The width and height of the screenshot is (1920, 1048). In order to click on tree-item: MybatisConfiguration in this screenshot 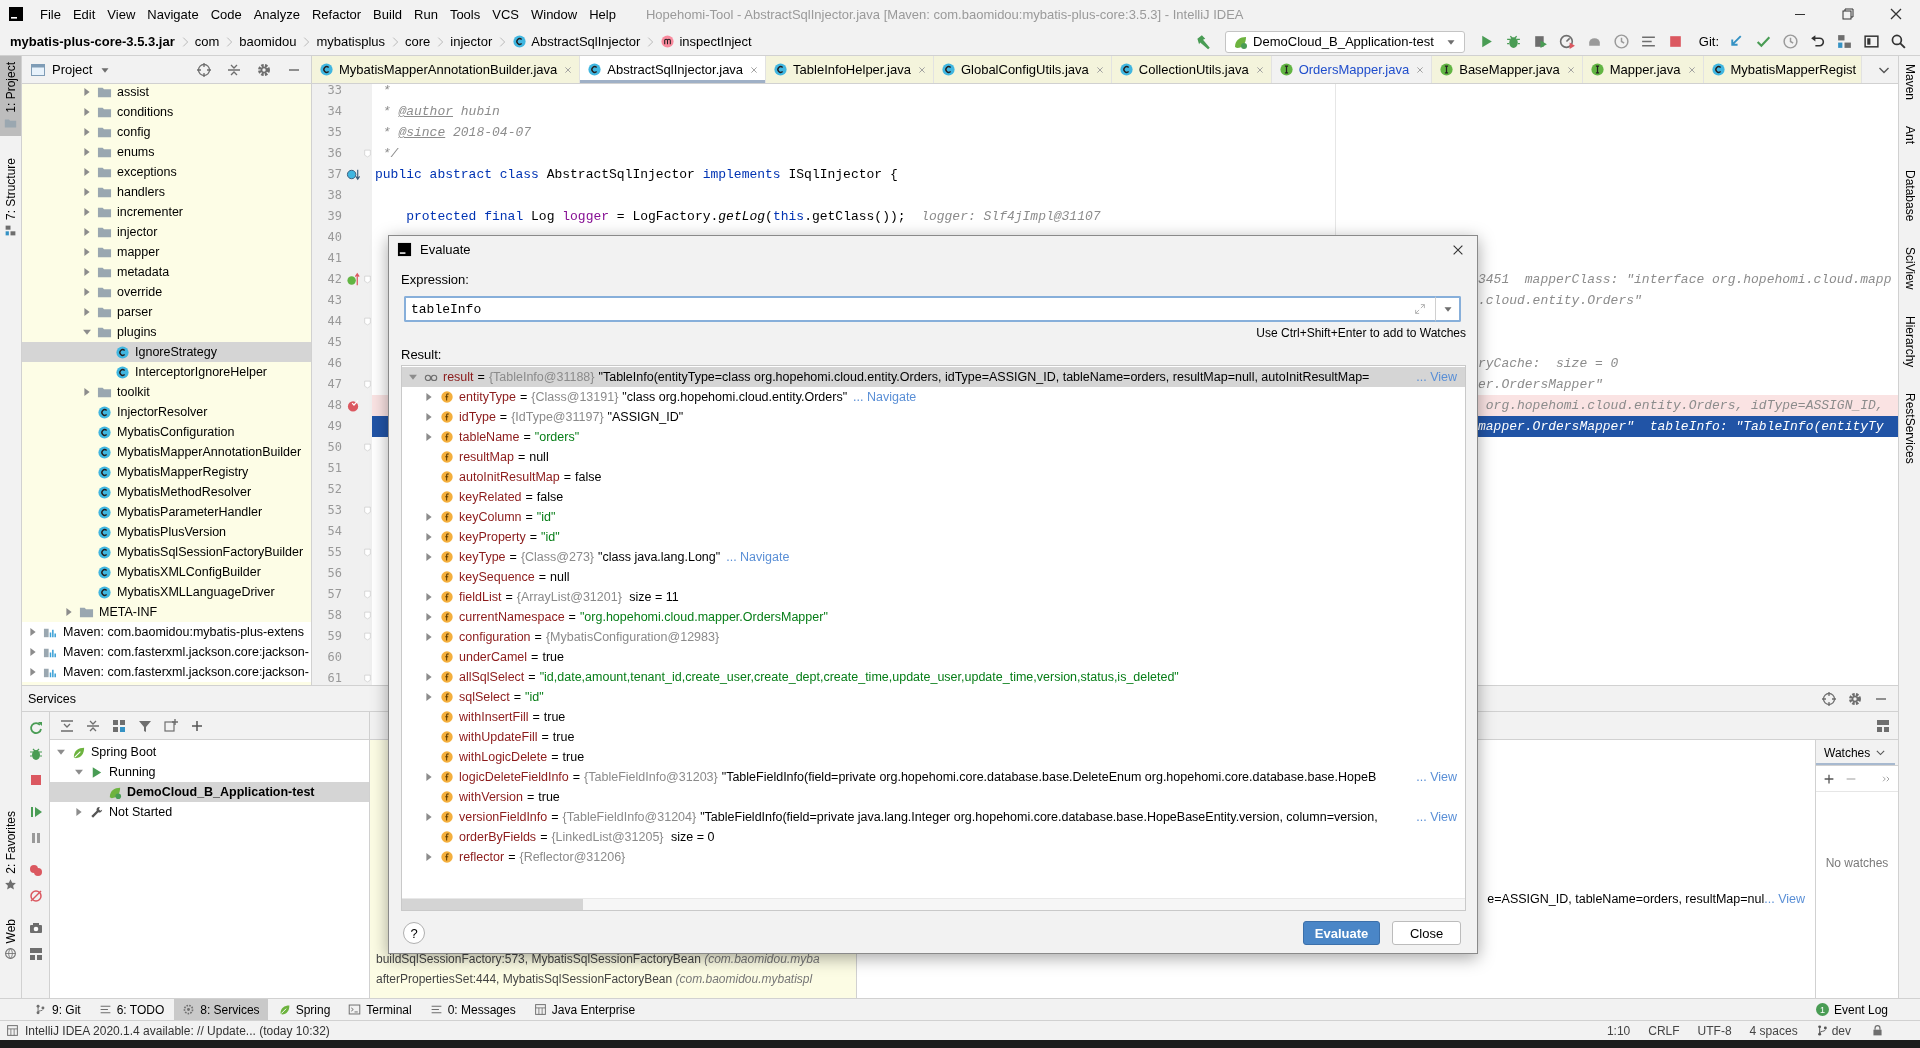, I will do `click(166, 432)`.